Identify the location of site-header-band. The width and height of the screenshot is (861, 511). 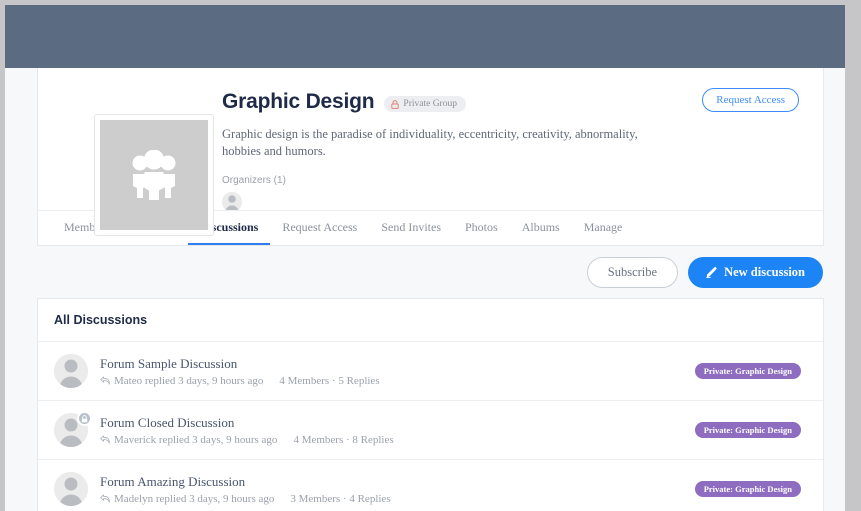
(425, 36).